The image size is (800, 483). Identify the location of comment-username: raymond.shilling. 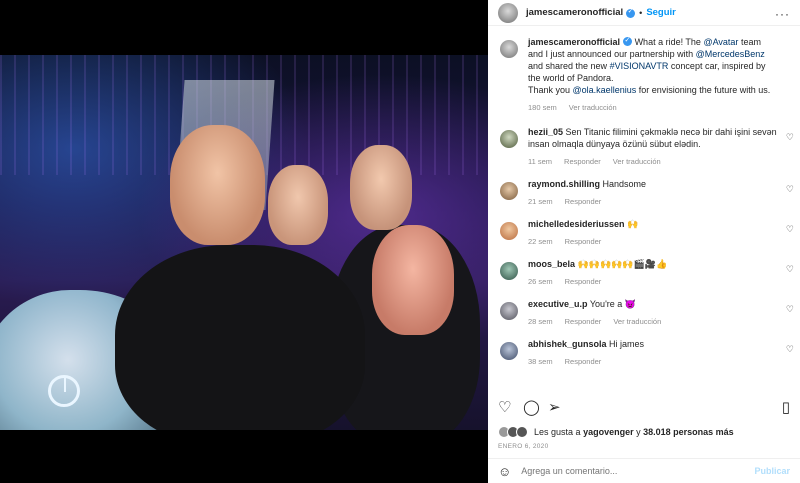
(564, 184).